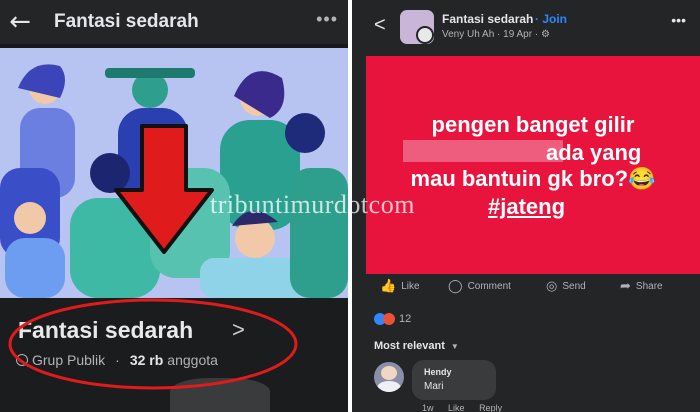  Describe the element at coordinates (105, 330) in the screenshot. I see `group-name: Fantasi sedarah` at that location.